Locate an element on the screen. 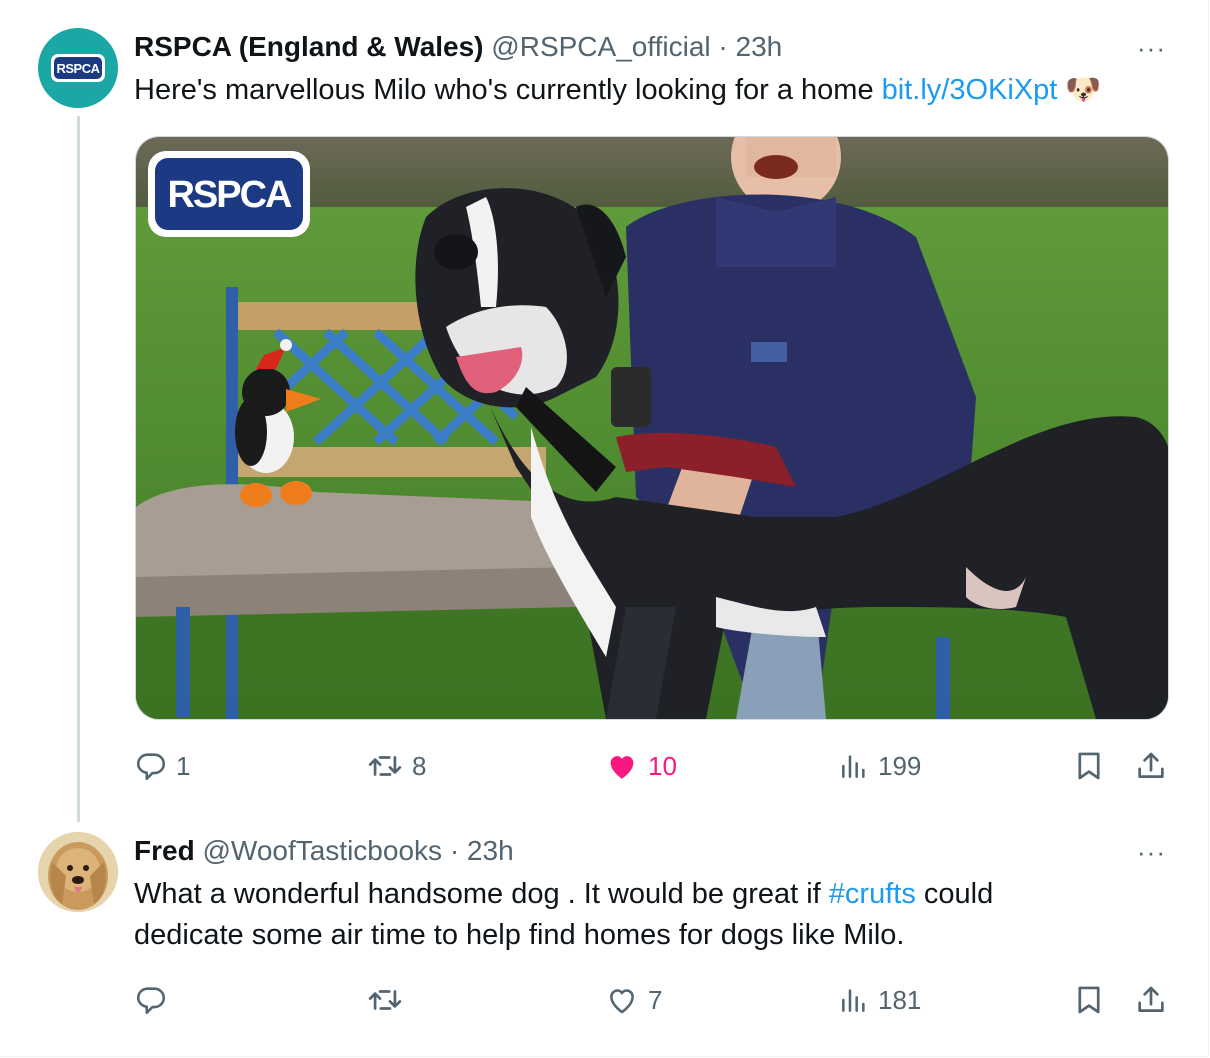 This screenshot has height=1058, width=1210. tweet-actions: 7 181 is located at coordinates (654, 1000).